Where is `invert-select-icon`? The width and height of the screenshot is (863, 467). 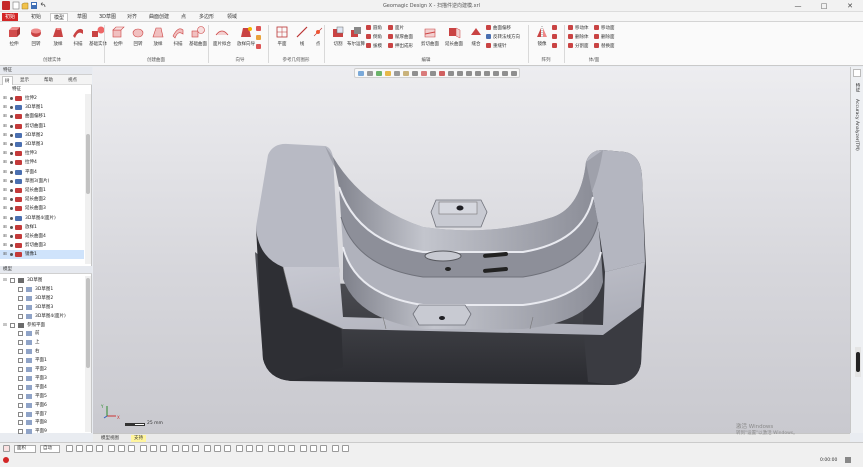 invert-select-icon is located at coordinates (514, 73).